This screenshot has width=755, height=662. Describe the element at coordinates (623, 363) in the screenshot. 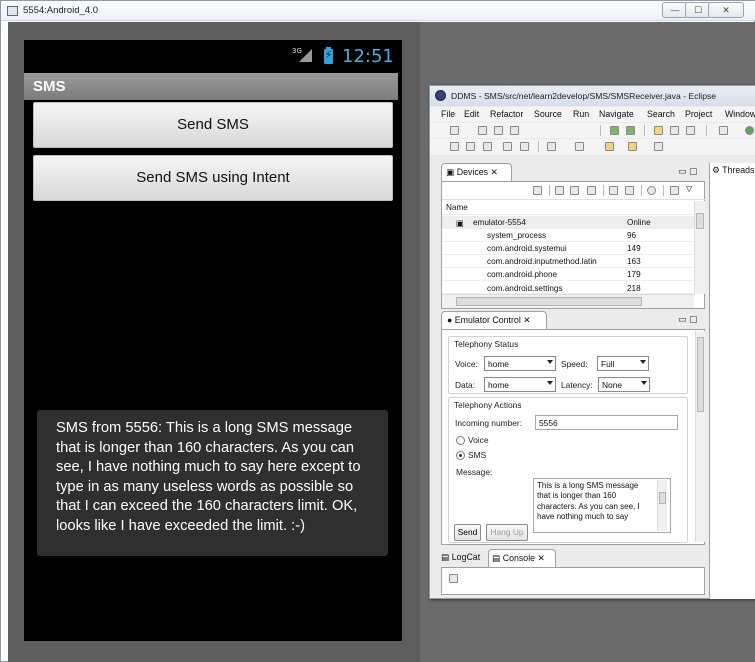

I see `speed-select: Full` at that location.